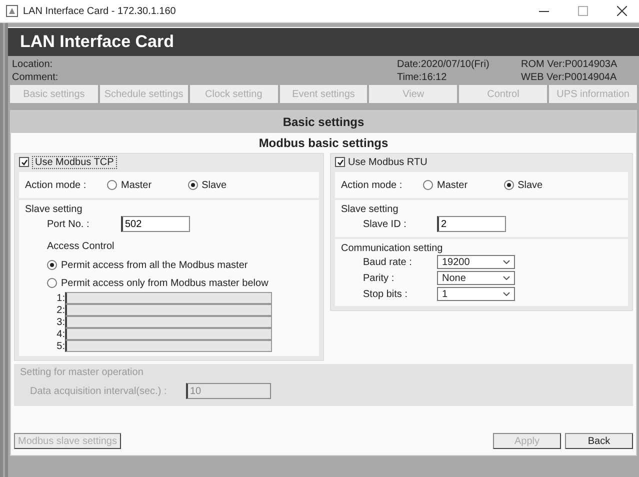 Image resolution: width=639 pixels, height=477 pixels. Describe the element at coordinates (81, 246) in the screenshot. I see `group-title: Access Control` at that location.